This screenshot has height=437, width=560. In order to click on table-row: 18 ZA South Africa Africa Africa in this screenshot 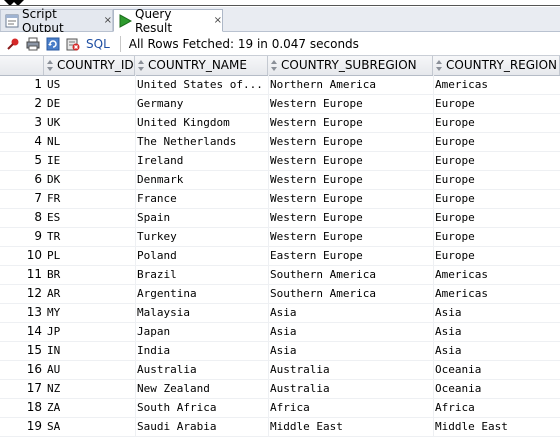, I will do `click(280, 408)`.